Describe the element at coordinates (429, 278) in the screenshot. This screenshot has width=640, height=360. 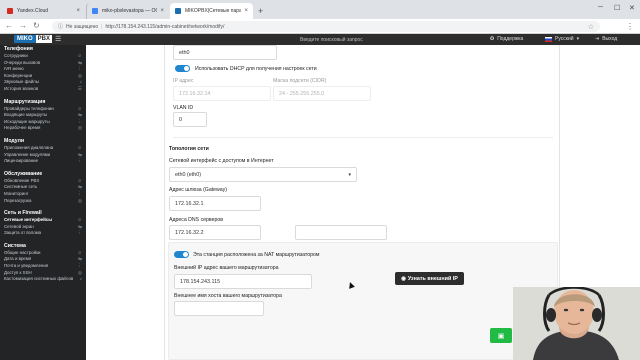
I see `get-external-ip-button: ◉ Узнать внешний IP` at that location.